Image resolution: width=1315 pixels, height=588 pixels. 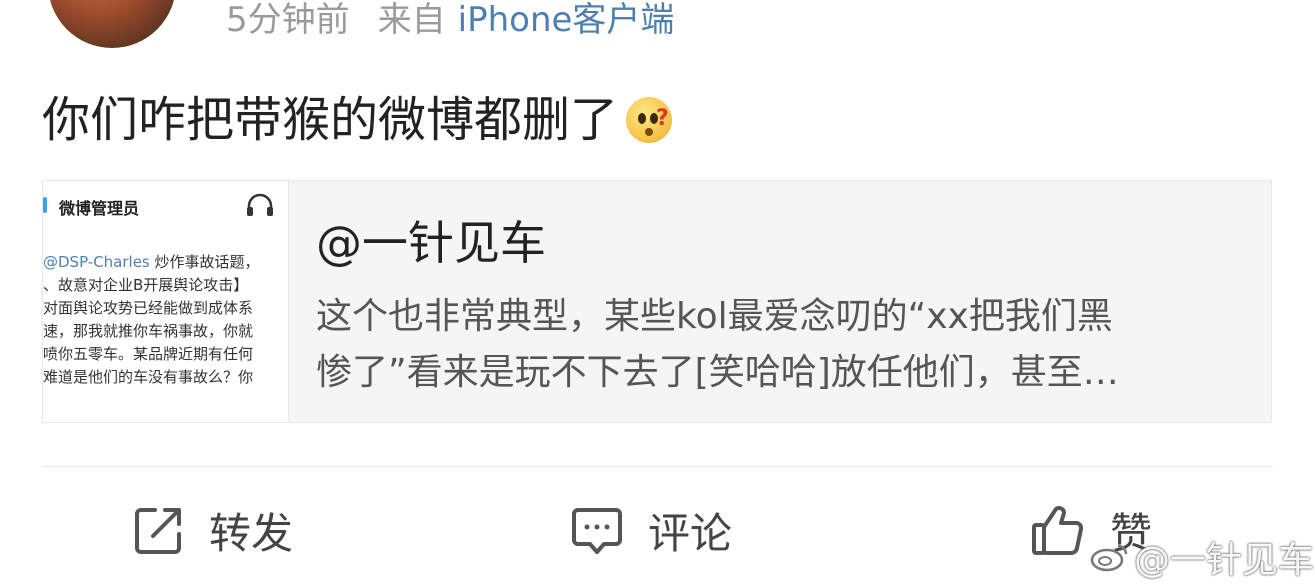 I want to click on post-body: 你们咋把带猴的微博都删了 ?, so click(x=357, y=120).